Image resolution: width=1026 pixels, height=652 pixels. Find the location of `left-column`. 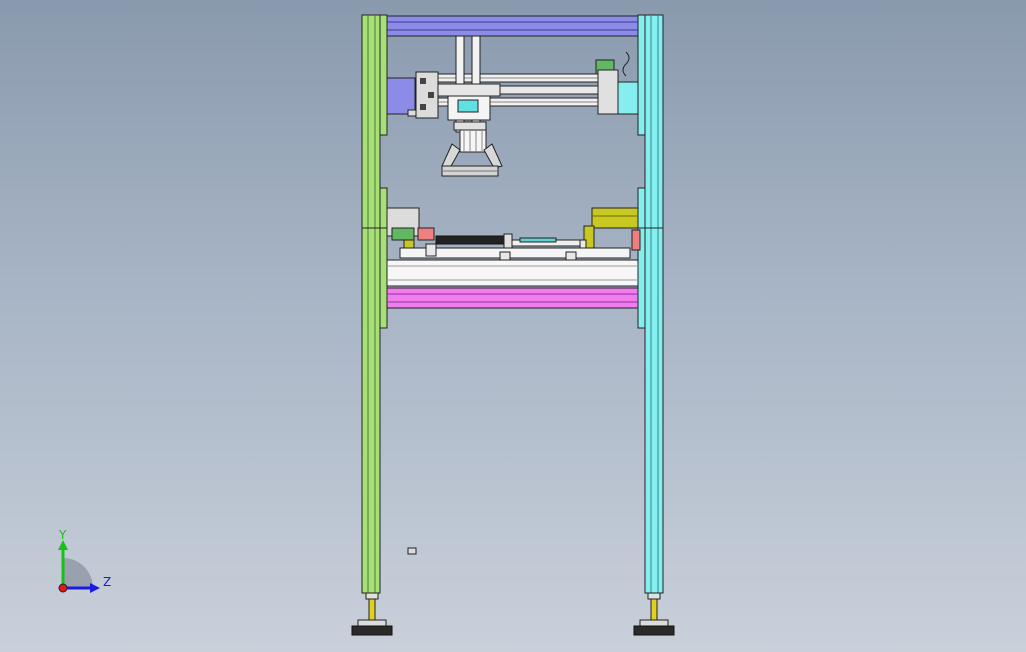

left-column is located at coordinates (374, 304).